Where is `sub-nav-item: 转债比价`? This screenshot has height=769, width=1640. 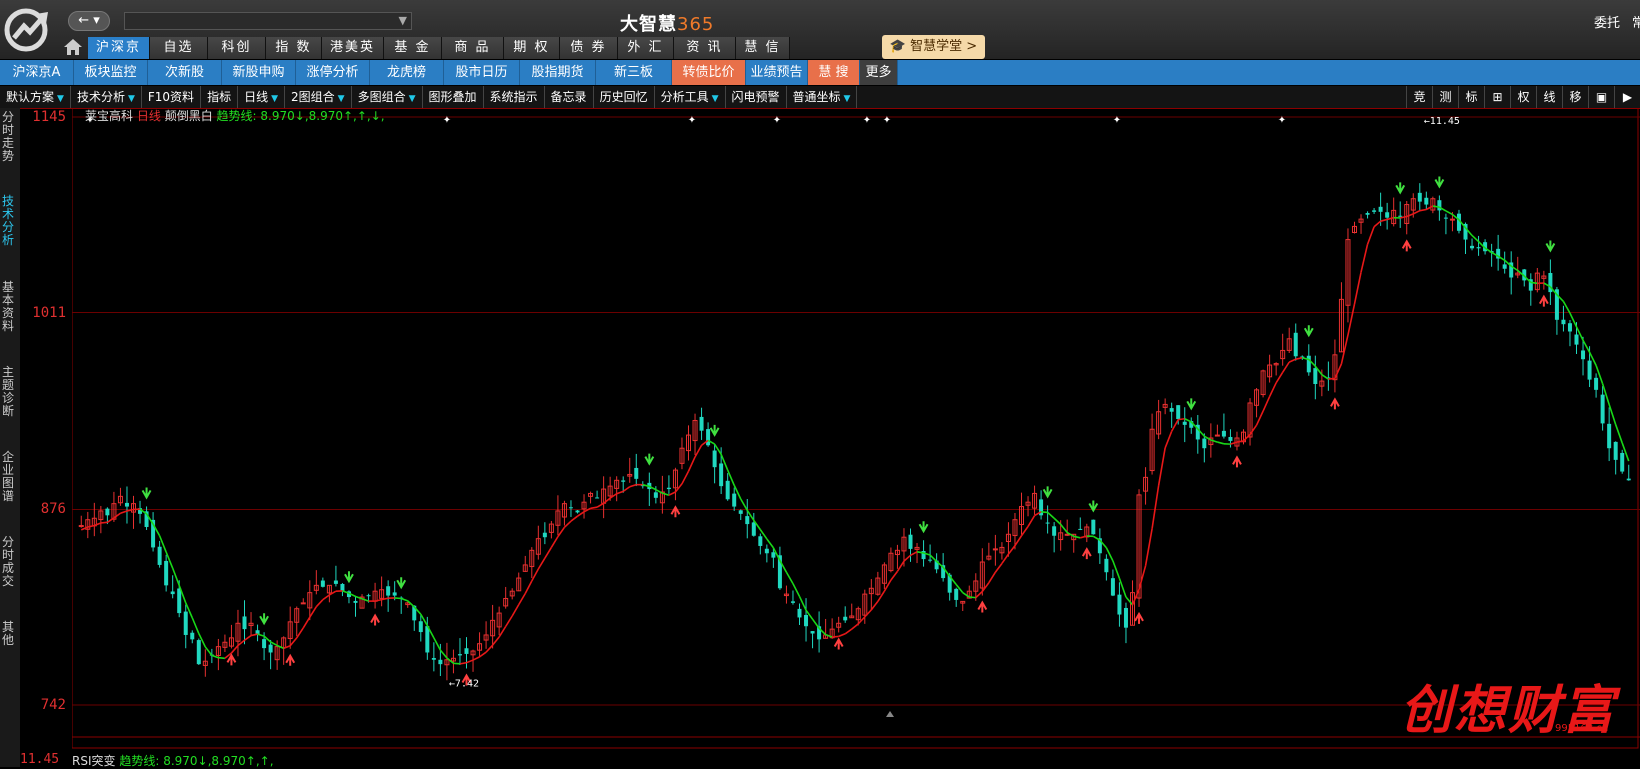 sub-nav-item: 转债比价 is located at coordinates (709, 72).